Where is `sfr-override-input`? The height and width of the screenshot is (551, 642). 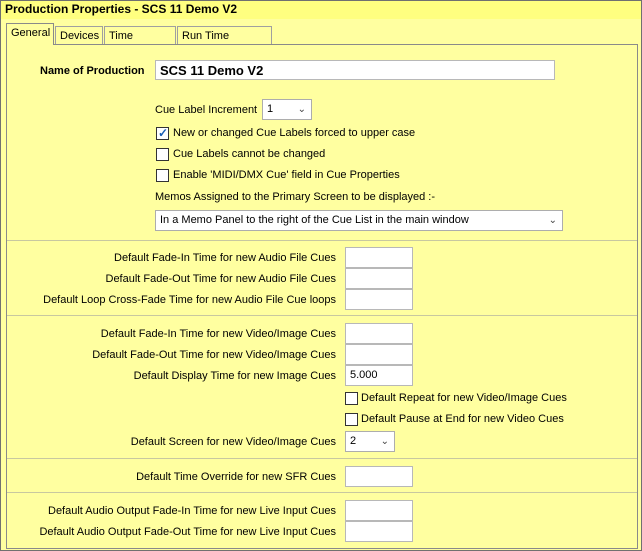
sfr-override-input is located at coordinates (379, 476).